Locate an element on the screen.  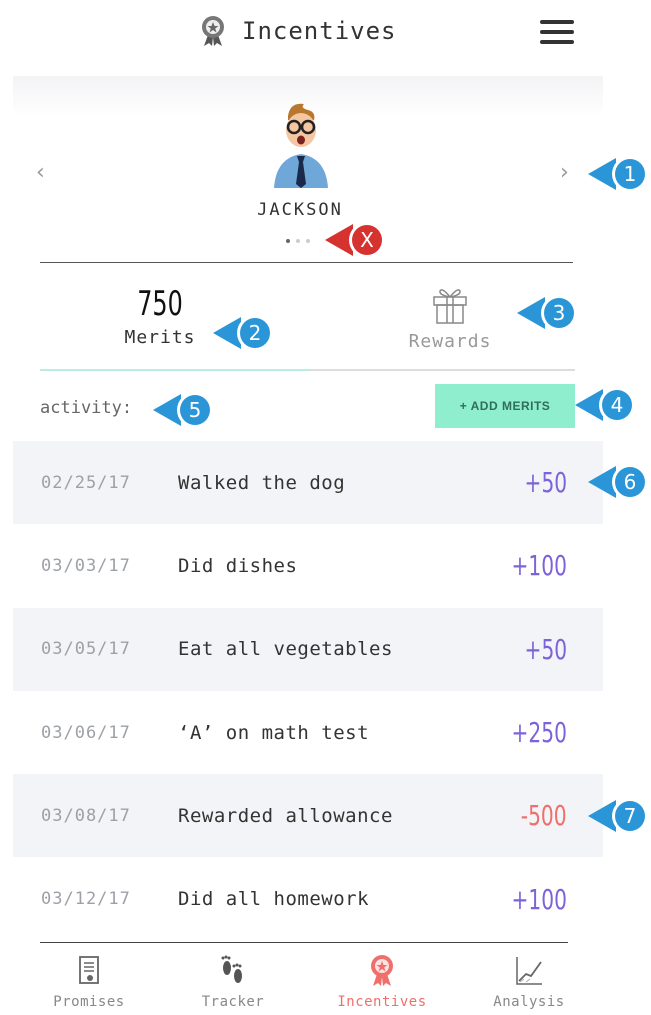
activity-row: 03/03/17 Did dishes +100 is located at coordinates (308, 565).